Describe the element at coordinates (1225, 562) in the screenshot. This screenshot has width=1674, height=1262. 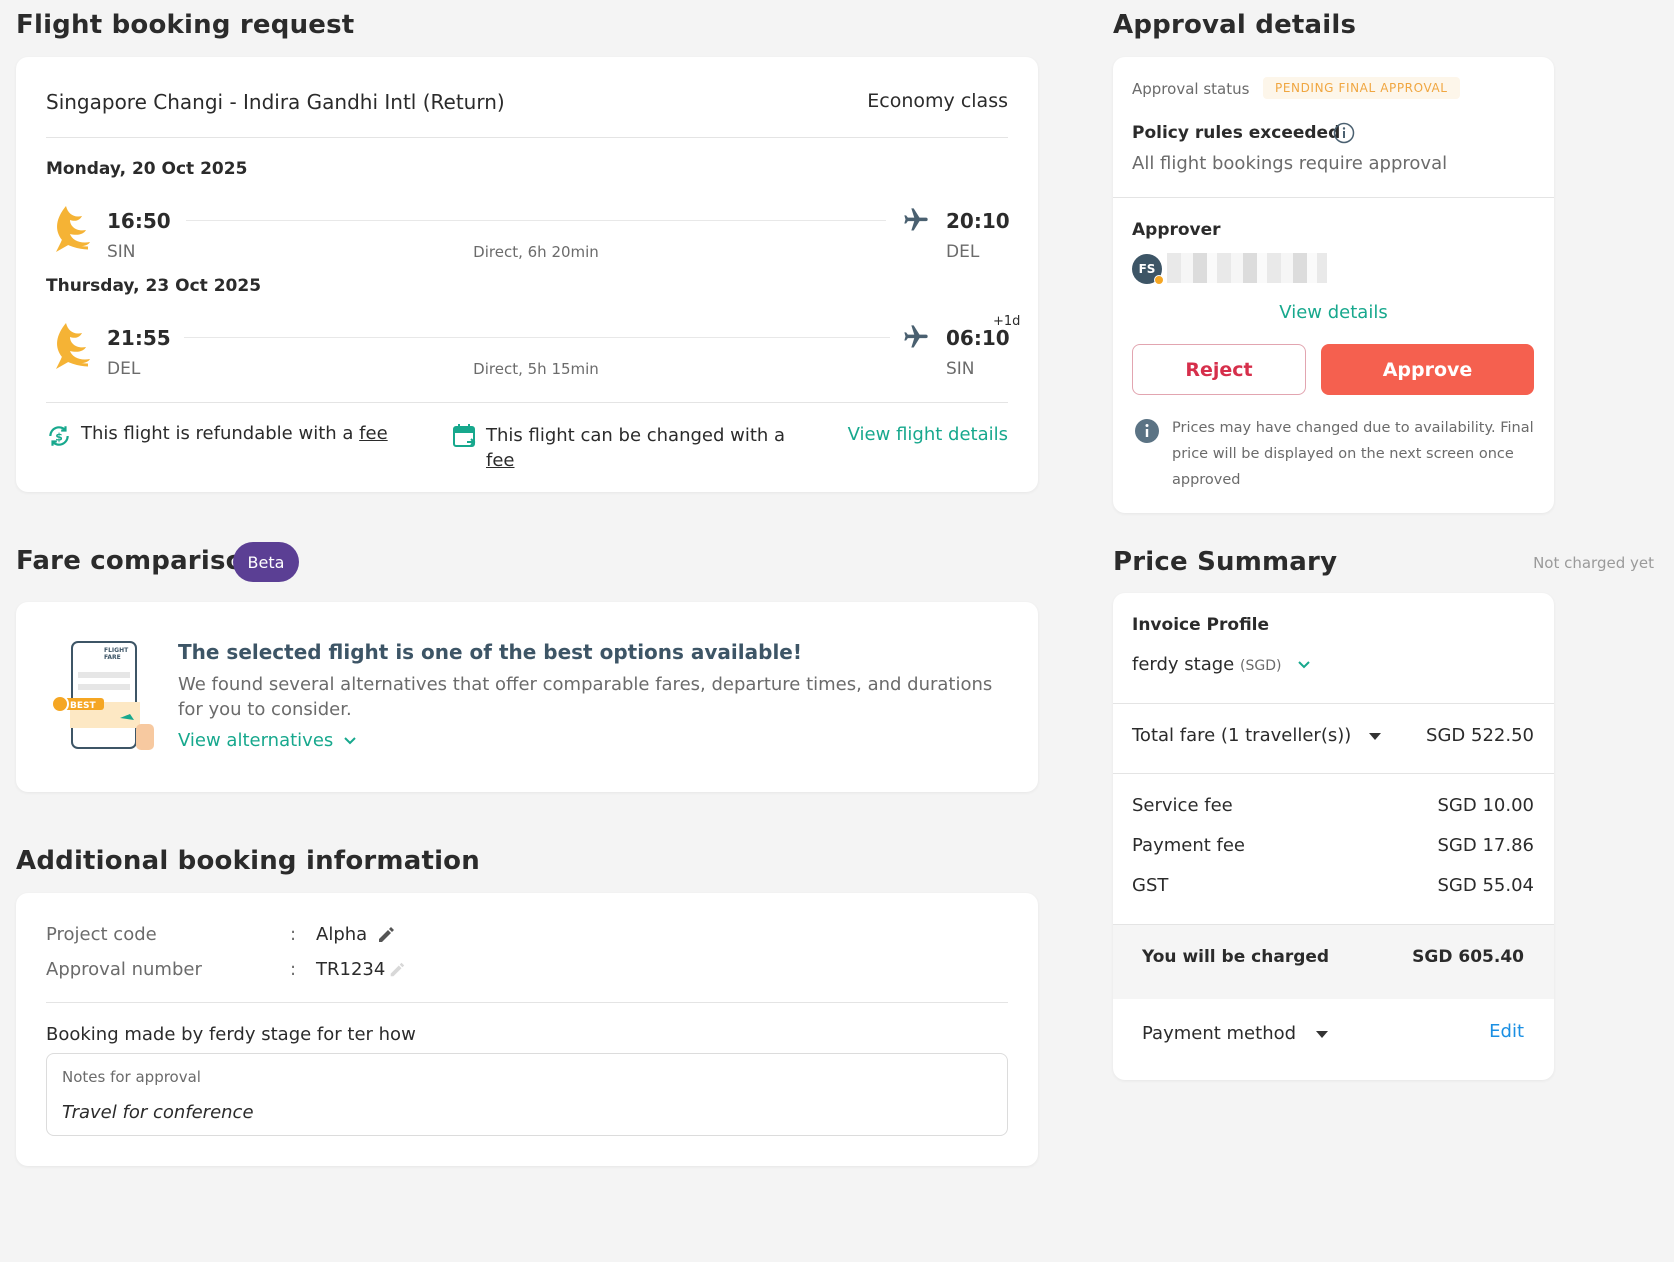
I see `price-summary-title: Price Summary` at that location.